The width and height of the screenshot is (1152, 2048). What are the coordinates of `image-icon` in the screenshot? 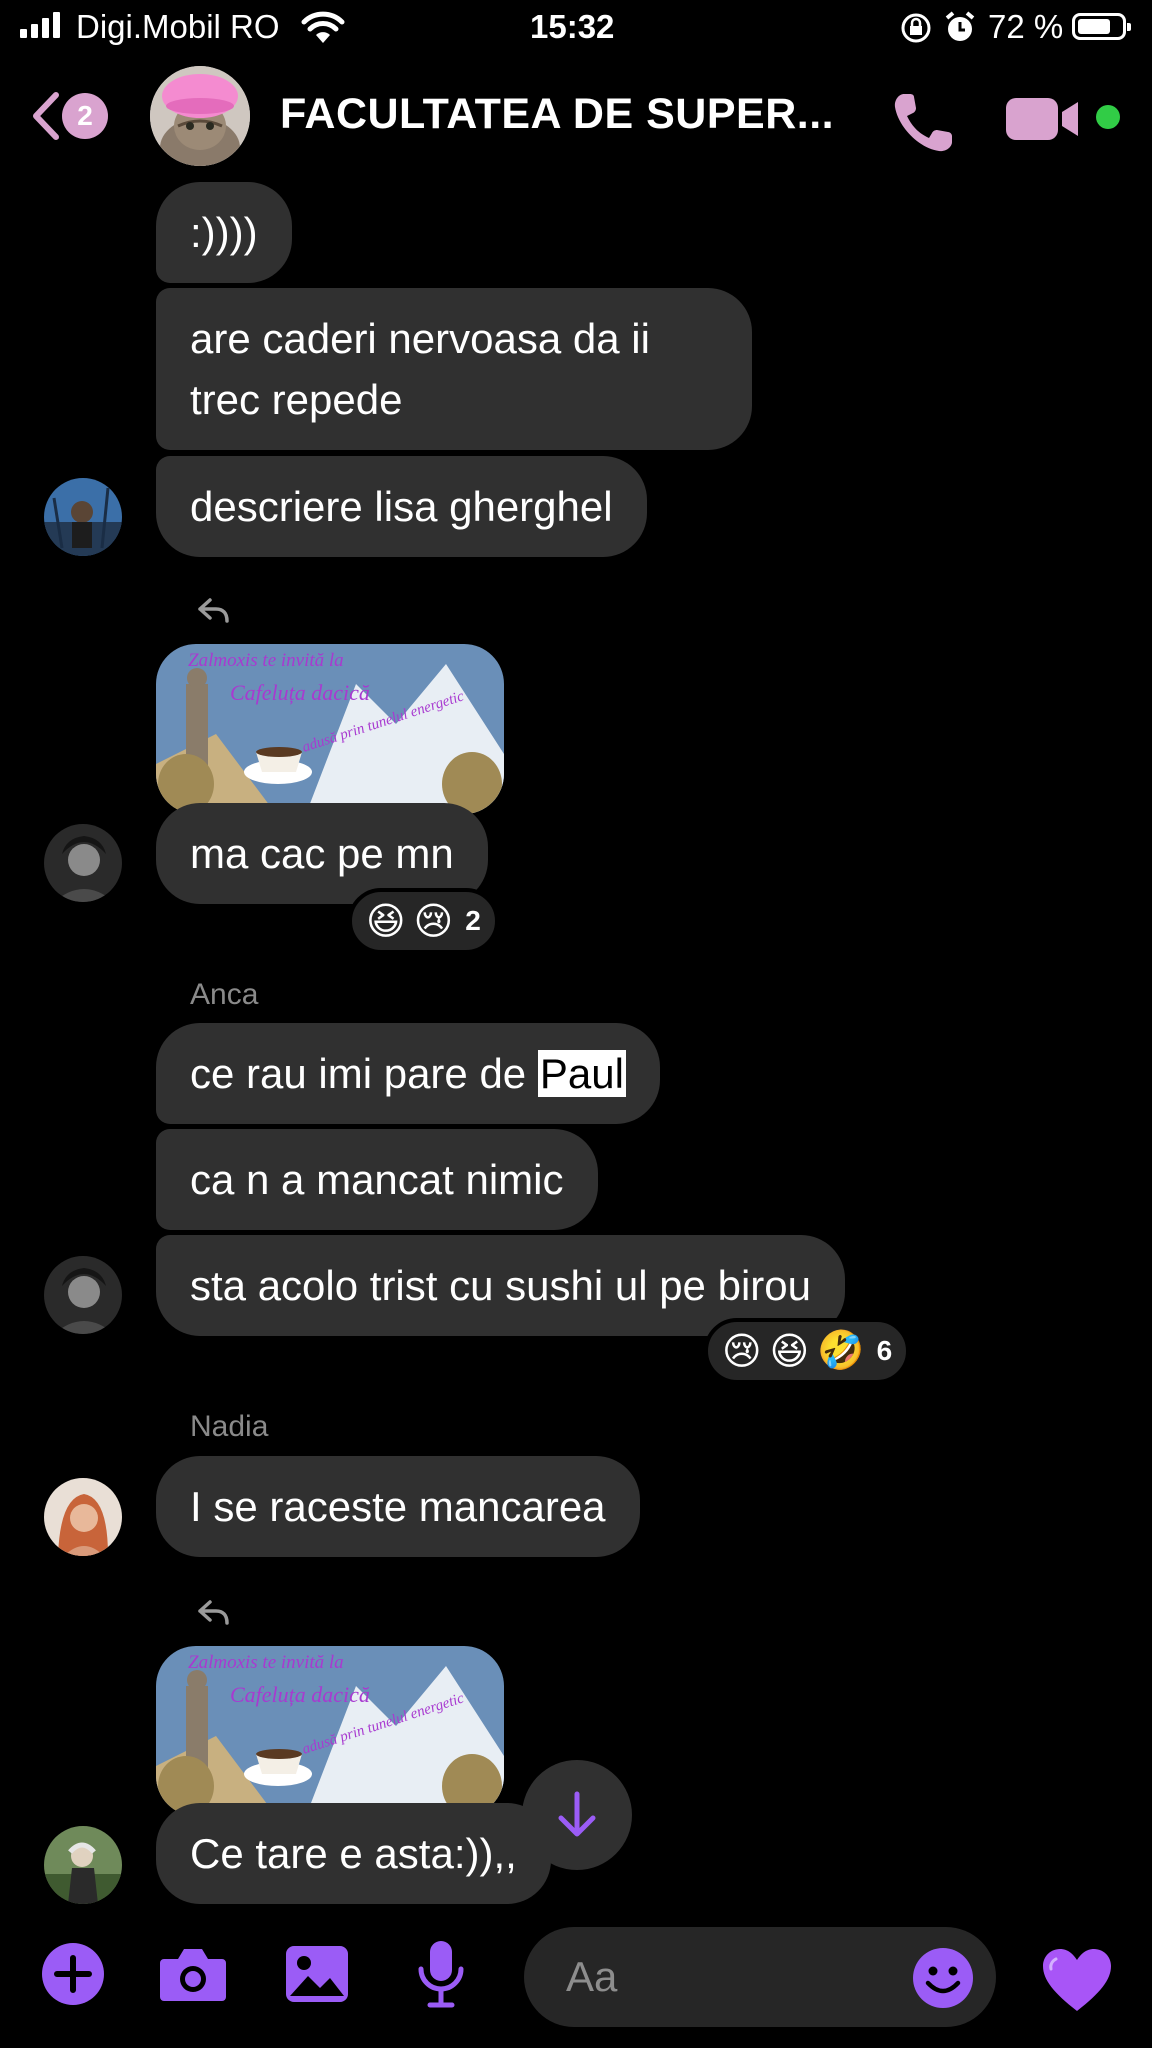 It's located at (317, 1974).